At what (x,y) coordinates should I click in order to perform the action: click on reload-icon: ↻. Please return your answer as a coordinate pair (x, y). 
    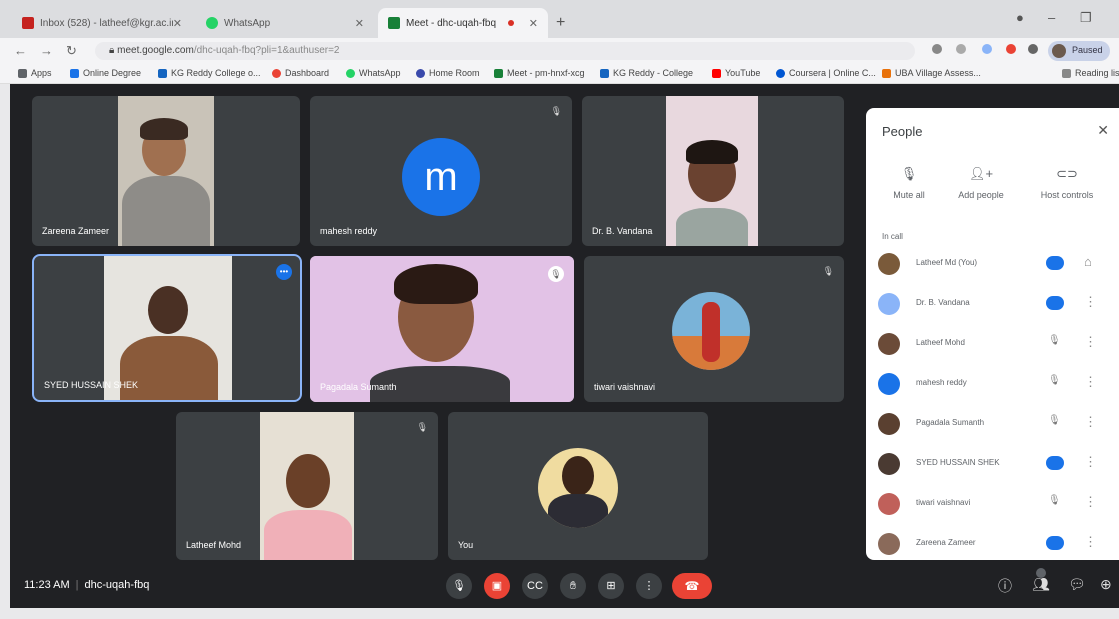
    Looking at the image, I should click on (71, 51).